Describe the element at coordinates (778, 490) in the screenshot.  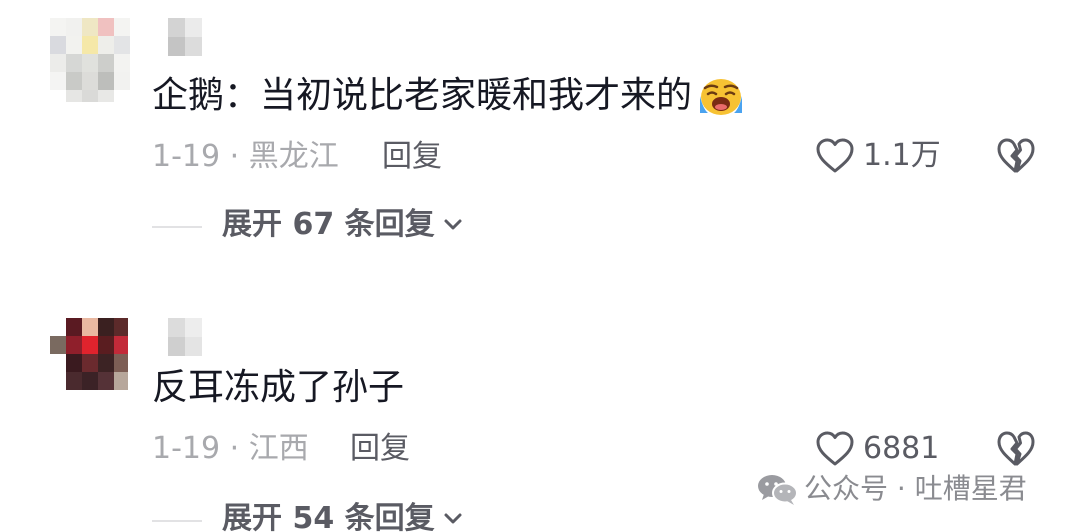
I see `wechat-icon` at that location.